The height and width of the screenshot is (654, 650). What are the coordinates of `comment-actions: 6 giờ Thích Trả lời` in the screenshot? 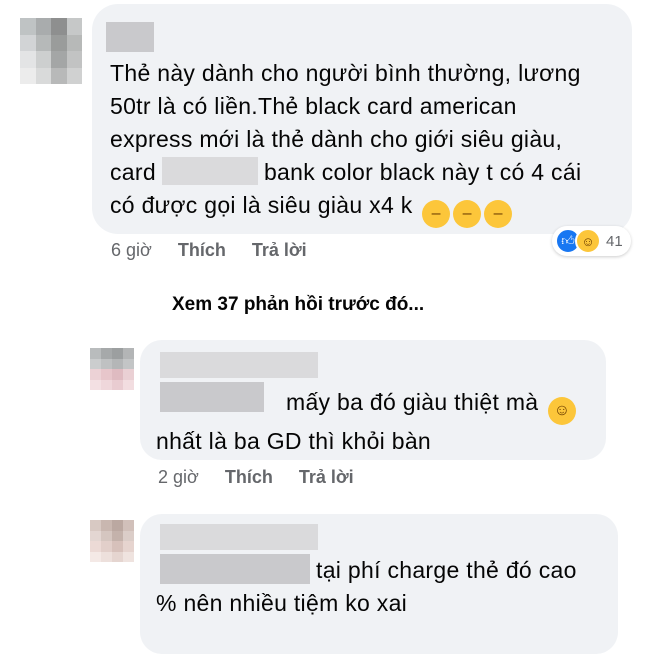 It's located at (209, 250).